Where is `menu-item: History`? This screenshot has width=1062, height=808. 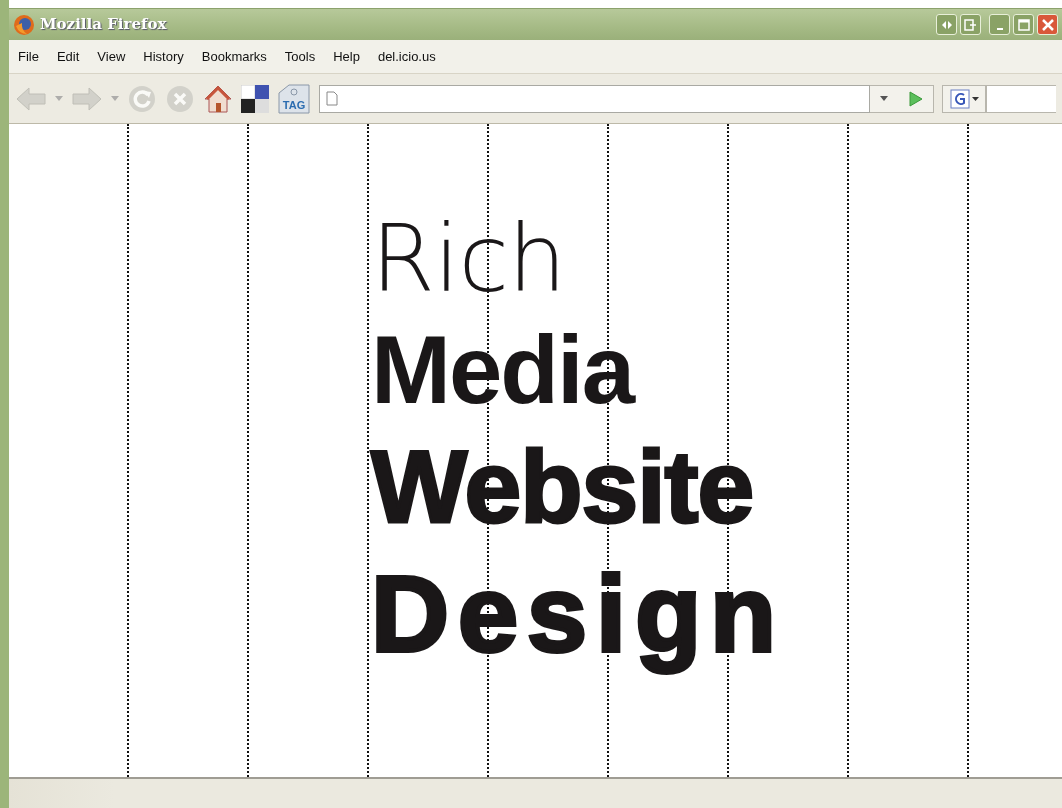
menu-item: History is located at coordinates (163, 56).